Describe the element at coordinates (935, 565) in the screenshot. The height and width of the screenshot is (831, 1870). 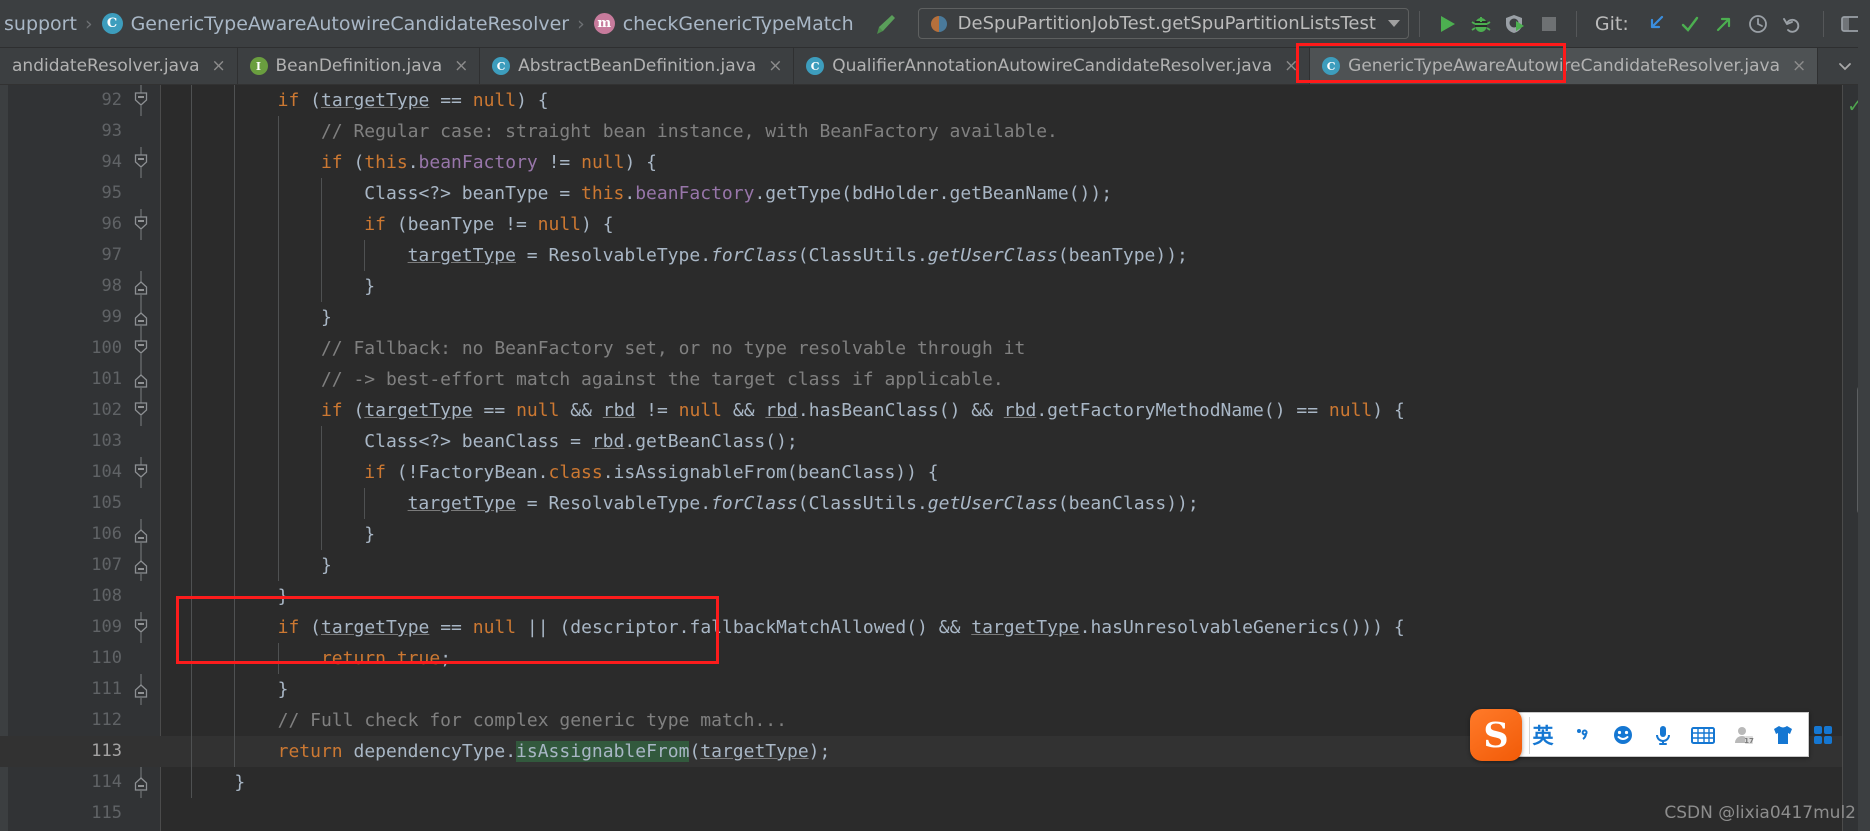
I see `code-row: 107}` at that location.